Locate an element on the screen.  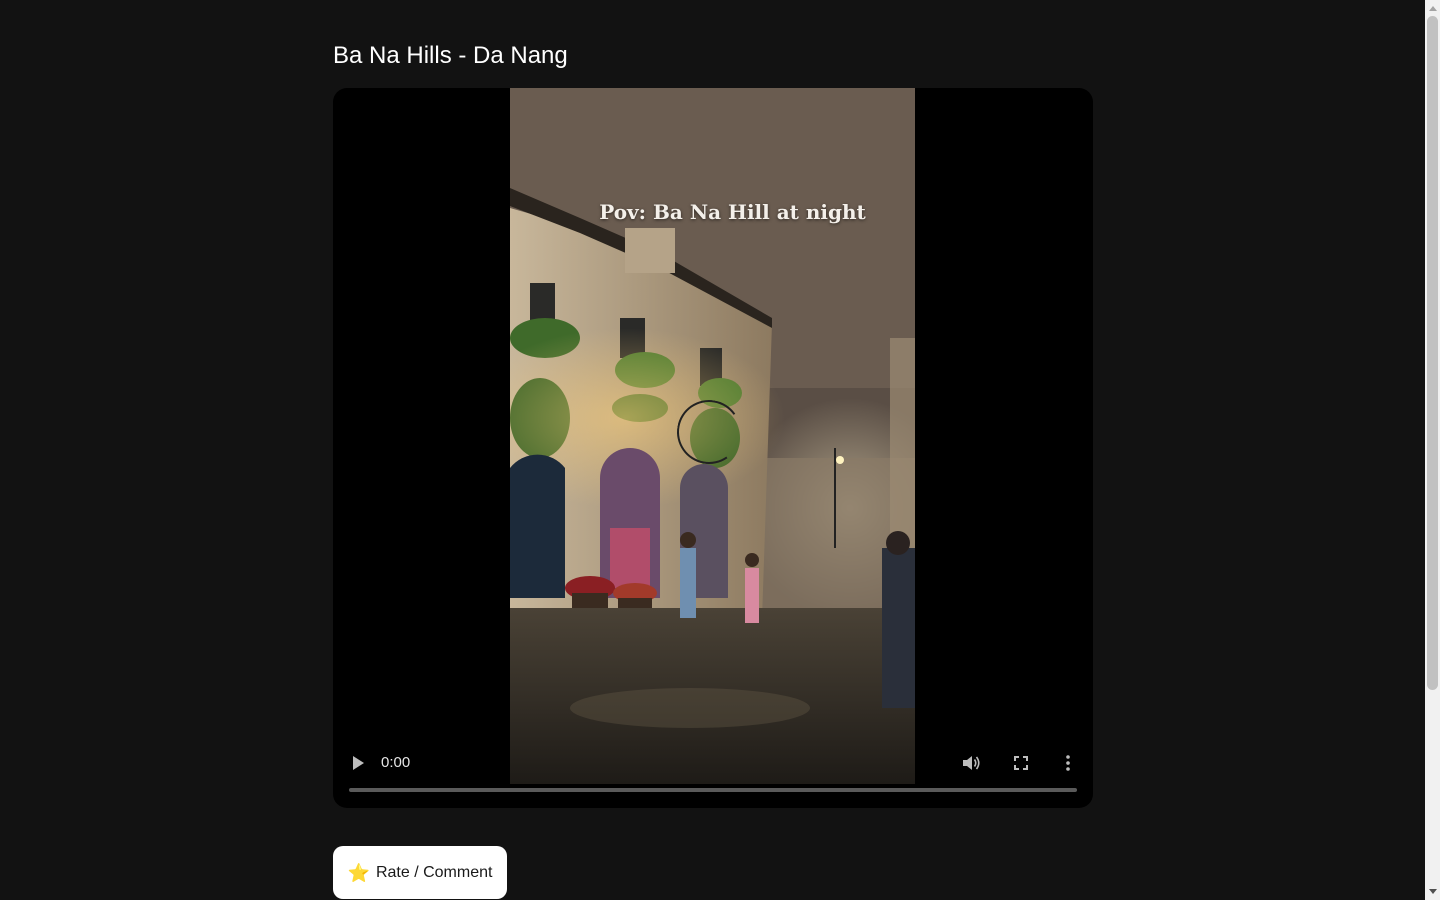
fullscreen-icon is located at coordinates (1021, 763).